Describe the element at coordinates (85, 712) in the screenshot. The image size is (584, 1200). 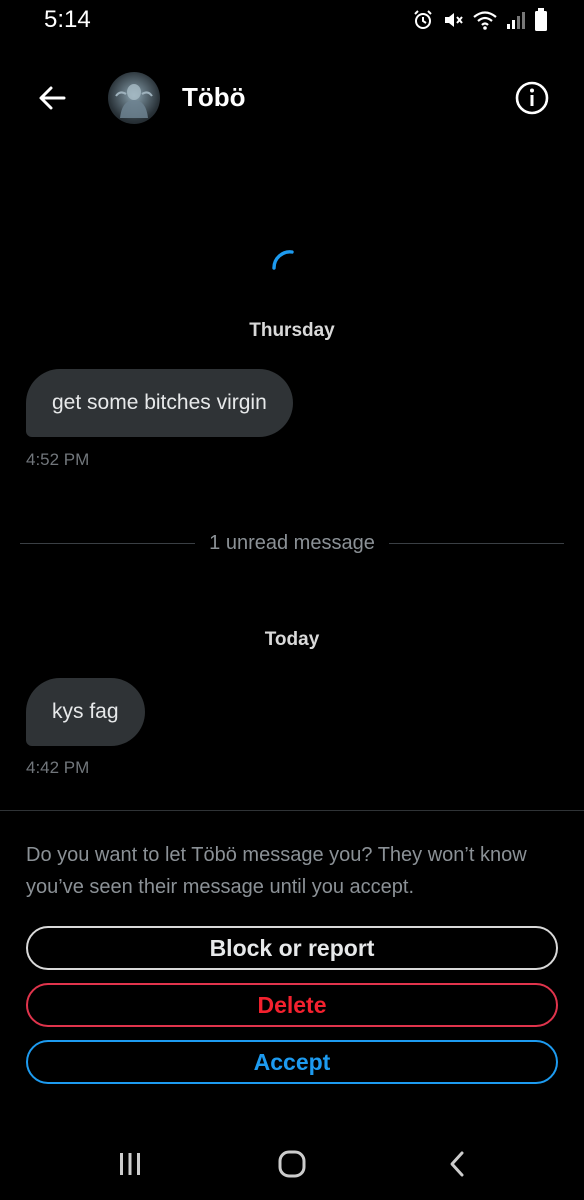
I see `message-bubble: kys fag` at that location.